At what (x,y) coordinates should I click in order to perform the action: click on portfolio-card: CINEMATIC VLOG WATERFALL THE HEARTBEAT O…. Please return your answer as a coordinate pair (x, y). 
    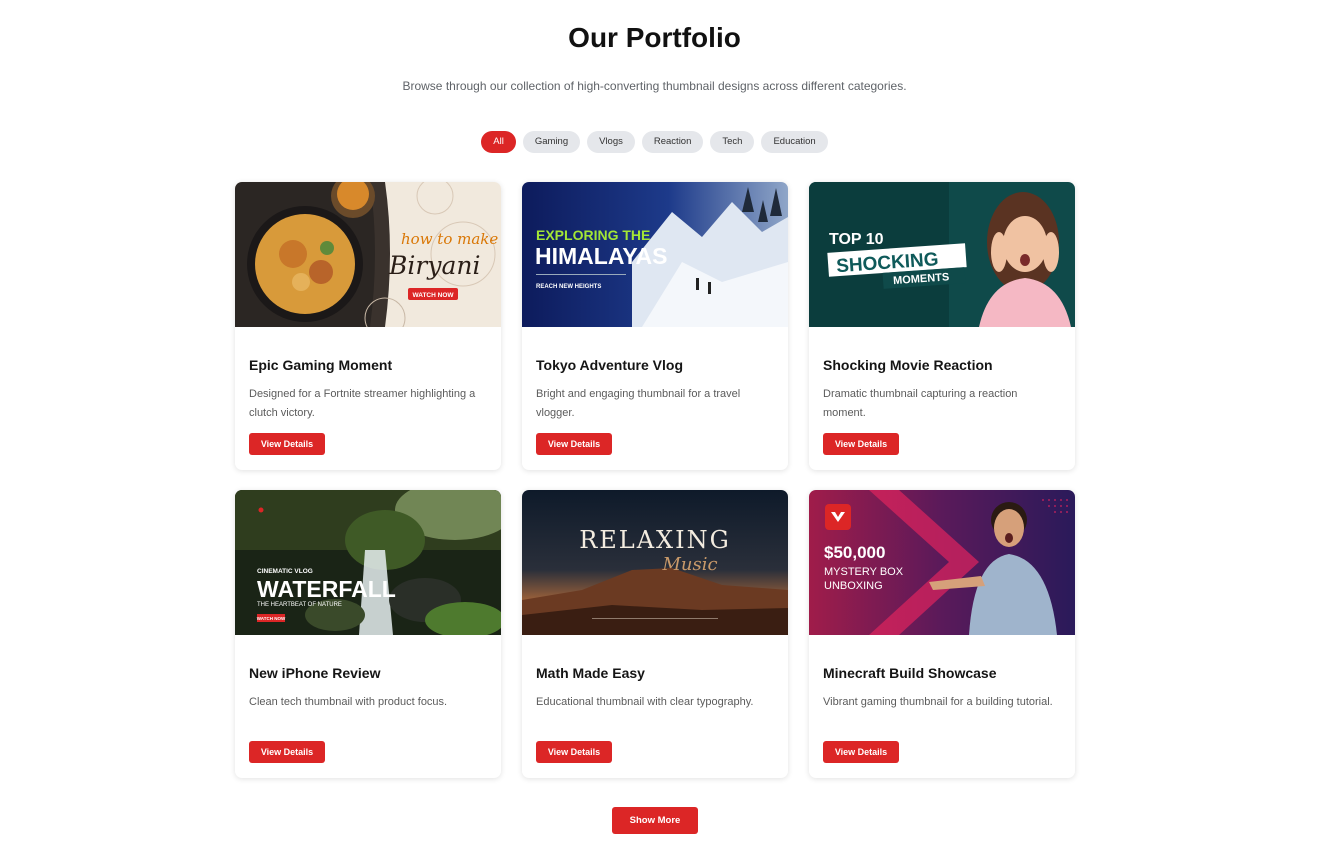
    Looking at the image, I should click on (368, 634).